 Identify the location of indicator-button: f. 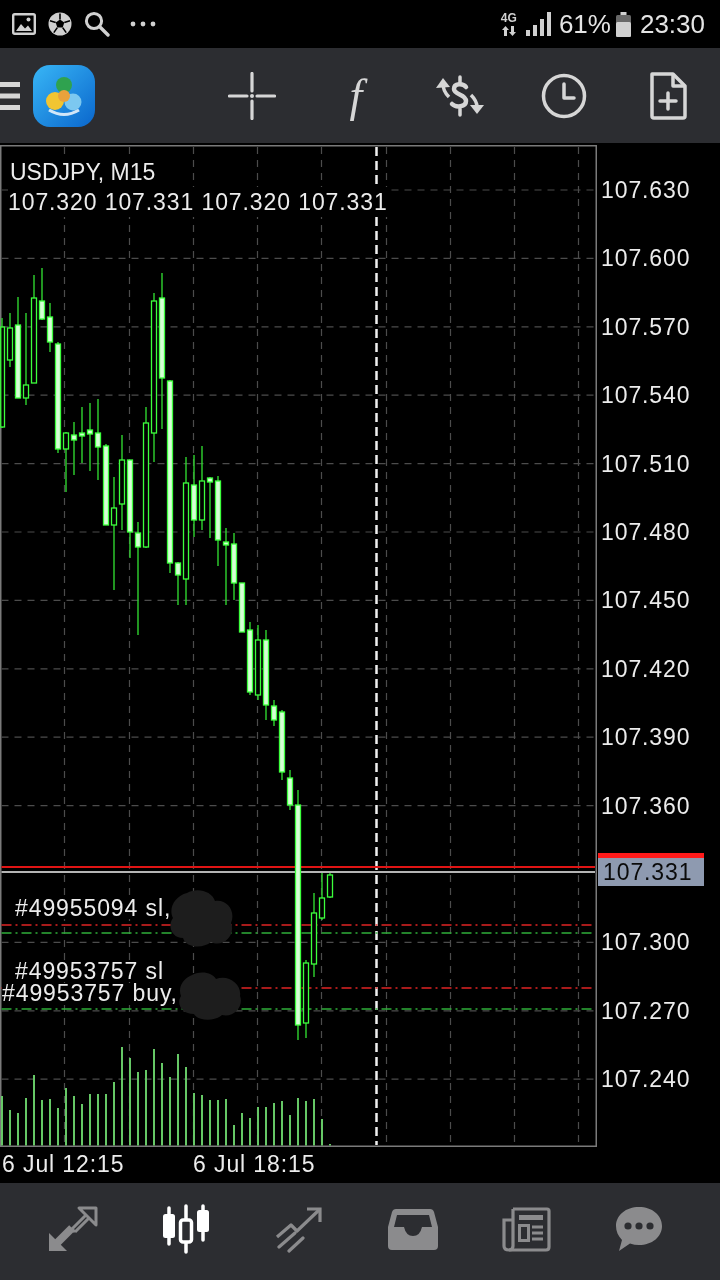
(356, 95).